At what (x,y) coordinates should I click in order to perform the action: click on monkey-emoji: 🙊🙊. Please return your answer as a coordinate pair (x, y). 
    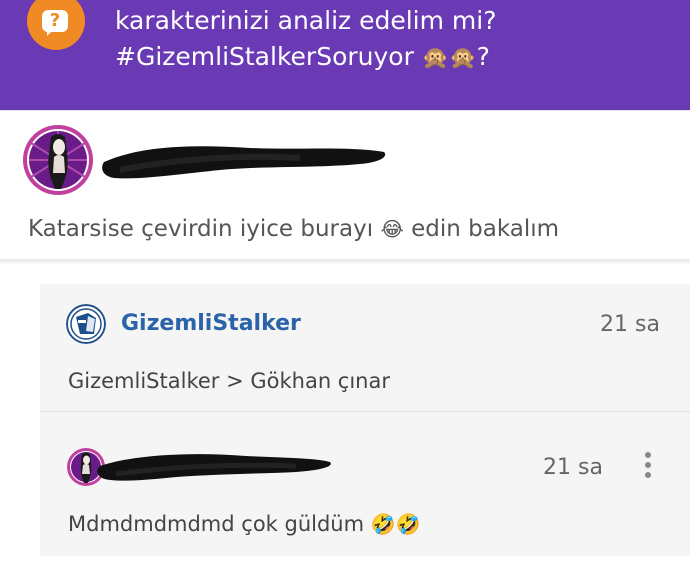
    Looking at the image, I should click on (449, 58).